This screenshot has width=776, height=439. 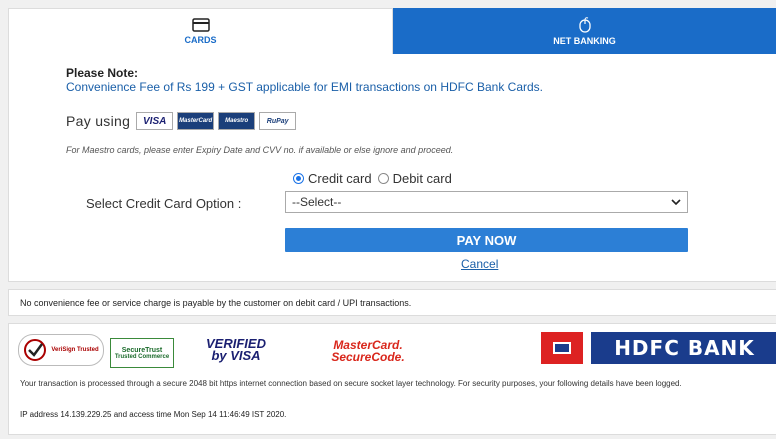 I want to click on pay-now-button: PAY NOW, so click(x=486, y=240).